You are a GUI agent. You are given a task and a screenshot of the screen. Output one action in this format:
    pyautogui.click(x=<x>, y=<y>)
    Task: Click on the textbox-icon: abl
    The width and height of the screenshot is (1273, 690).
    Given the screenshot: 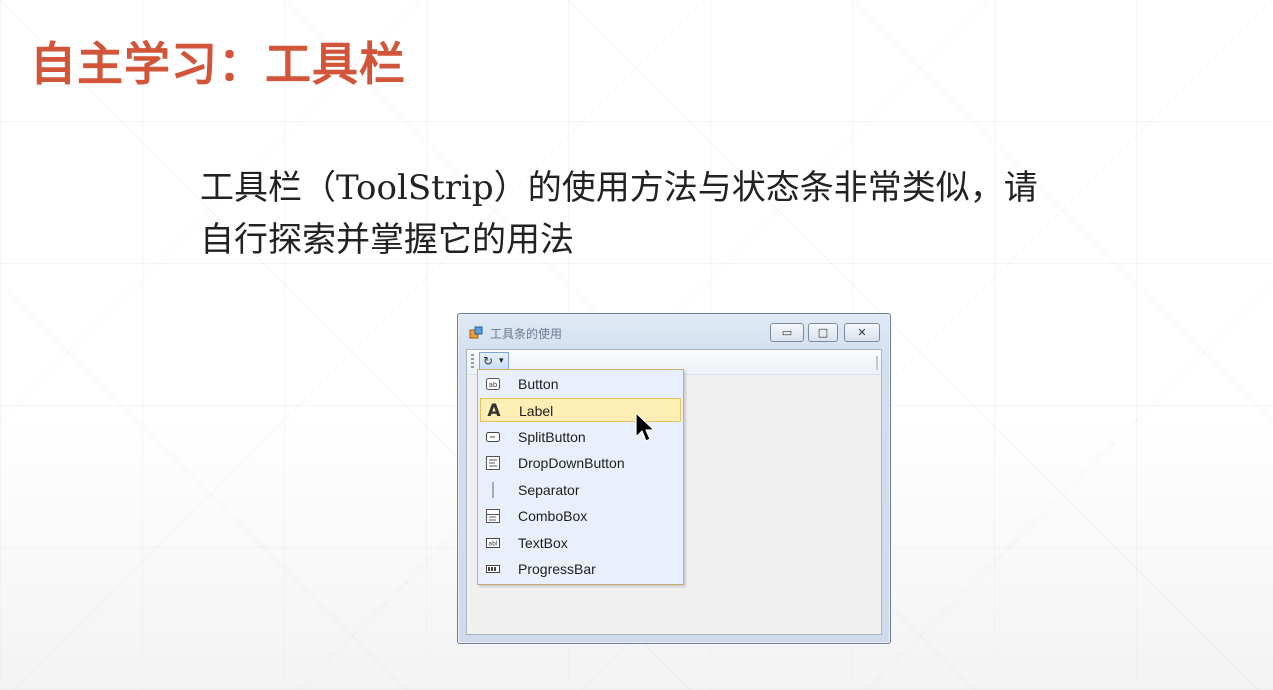 What is the action you would take?
    pyautogui.click(x=493, y=543)
    